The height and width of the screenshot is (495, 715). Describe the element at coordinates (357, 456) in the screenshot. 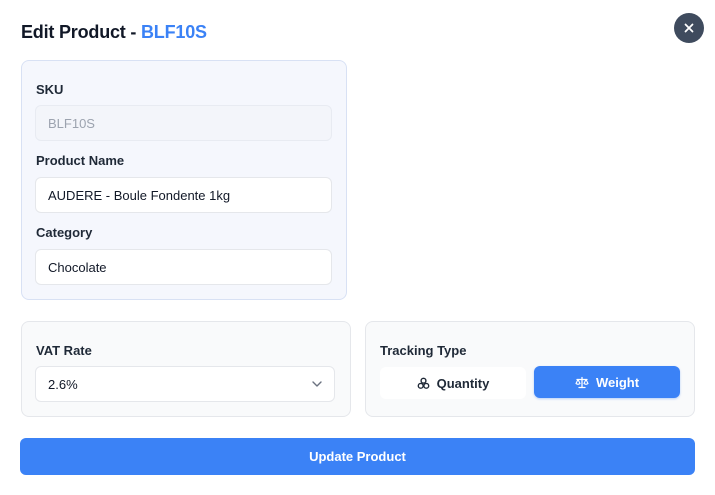

I see `update-product-button: Update Product` at that location.